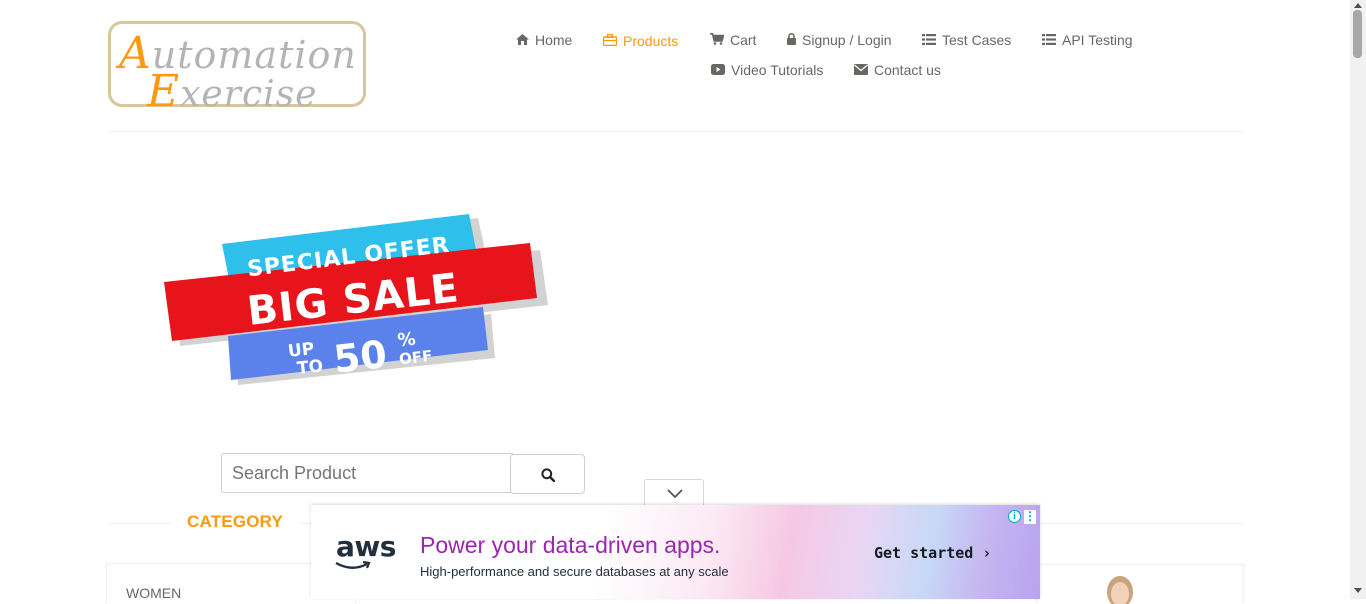  I want to click on chevron-down-icon, so click(675, 493).